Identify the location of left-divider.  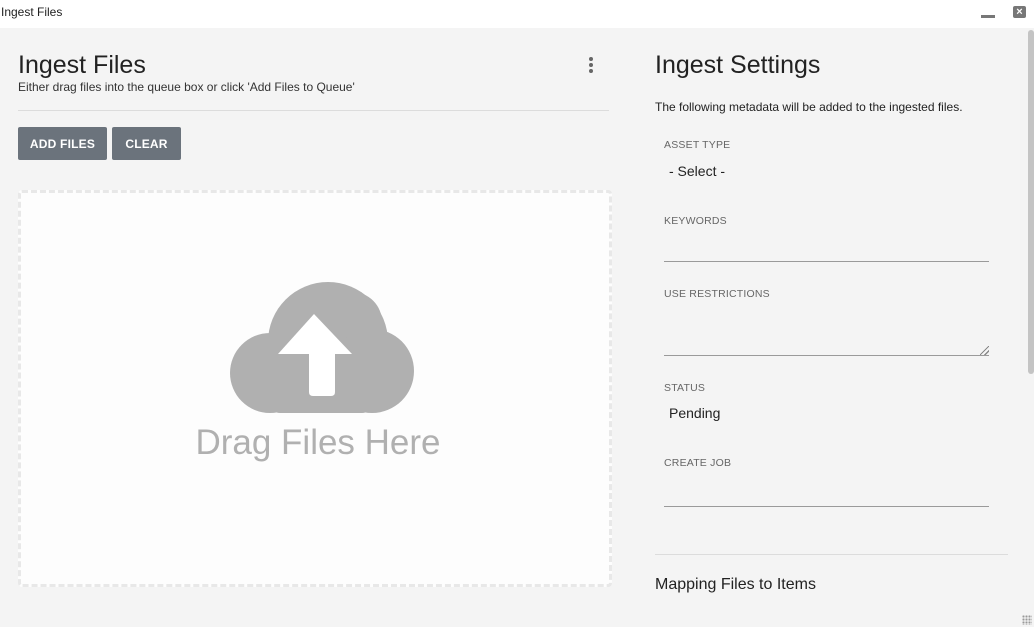
(313, 110).